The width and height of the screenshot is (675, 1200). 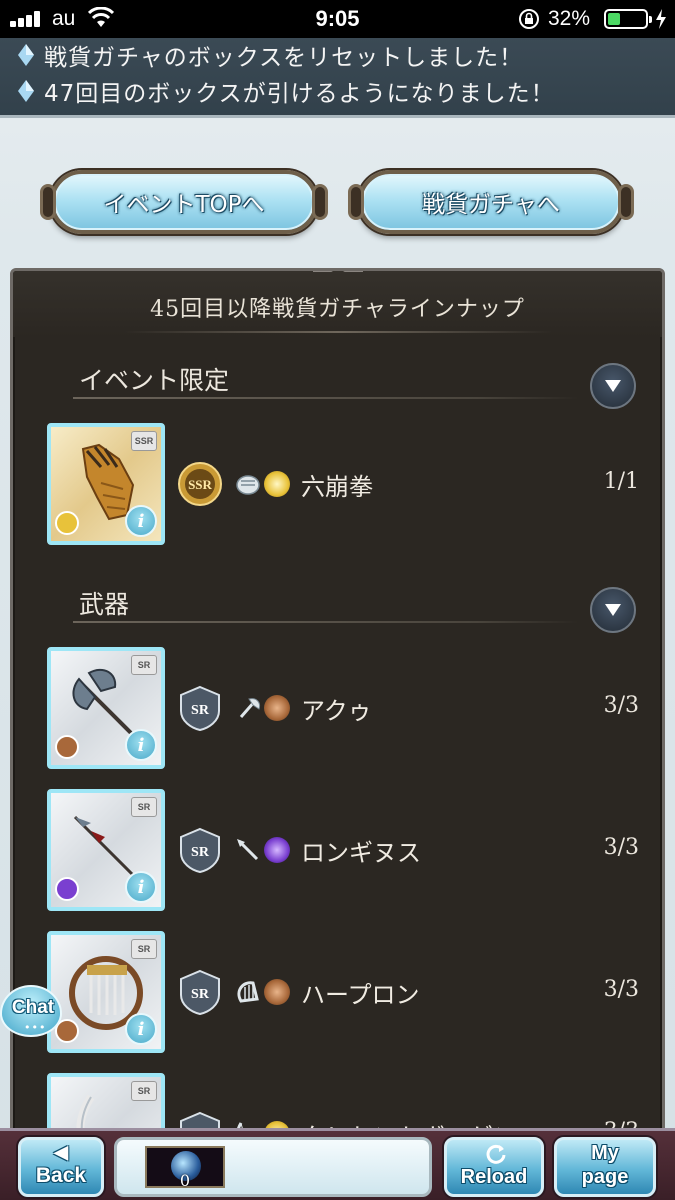 What do you see at coordinates (61, 1175) in the screenshot?
I see `back-label: Back` at bounding box center [61, 1175].